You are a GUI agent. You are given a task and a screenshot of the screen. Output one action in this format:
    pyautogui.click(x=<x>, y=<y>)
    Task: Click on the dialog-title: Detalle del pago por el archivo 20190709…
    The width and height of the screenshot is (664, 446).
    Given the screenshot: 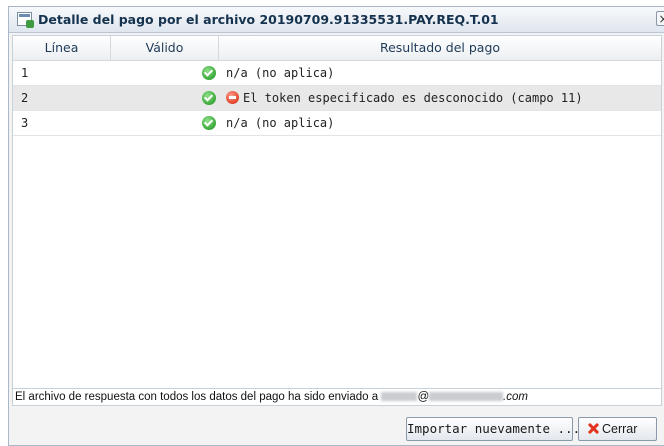 What is the action you would take?
    pyautogui.click(x=268, y=19)
    